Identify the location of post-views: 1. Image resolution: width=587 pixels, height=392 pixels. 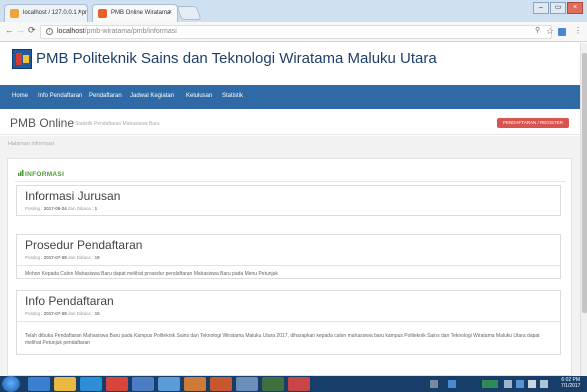
(96, 208).